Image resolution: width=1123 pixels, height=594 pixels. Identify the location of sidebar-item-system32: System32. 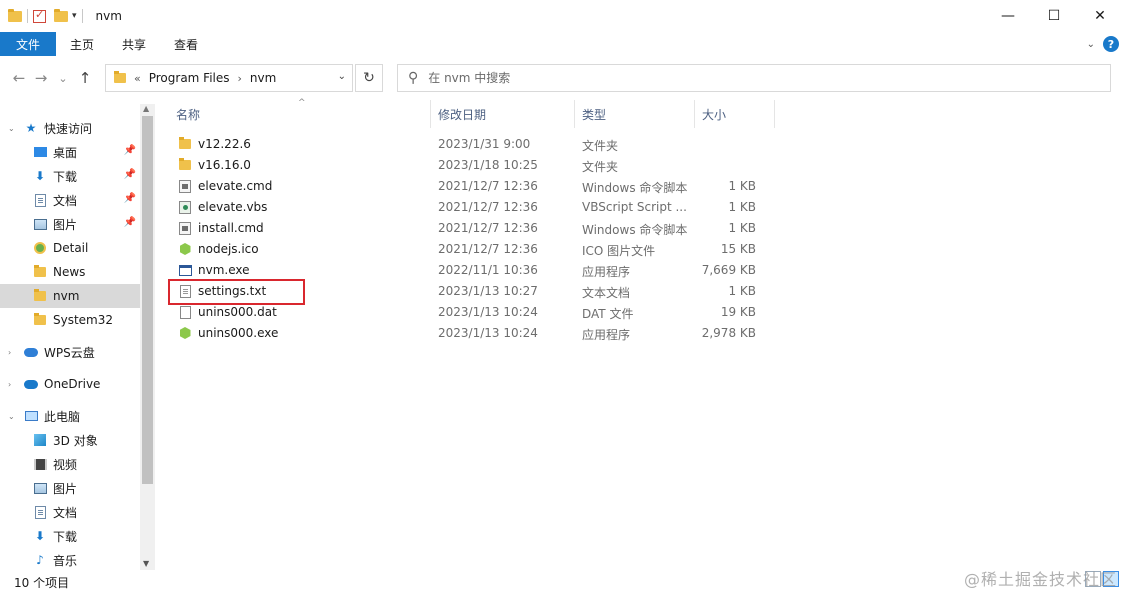
(70, 320).